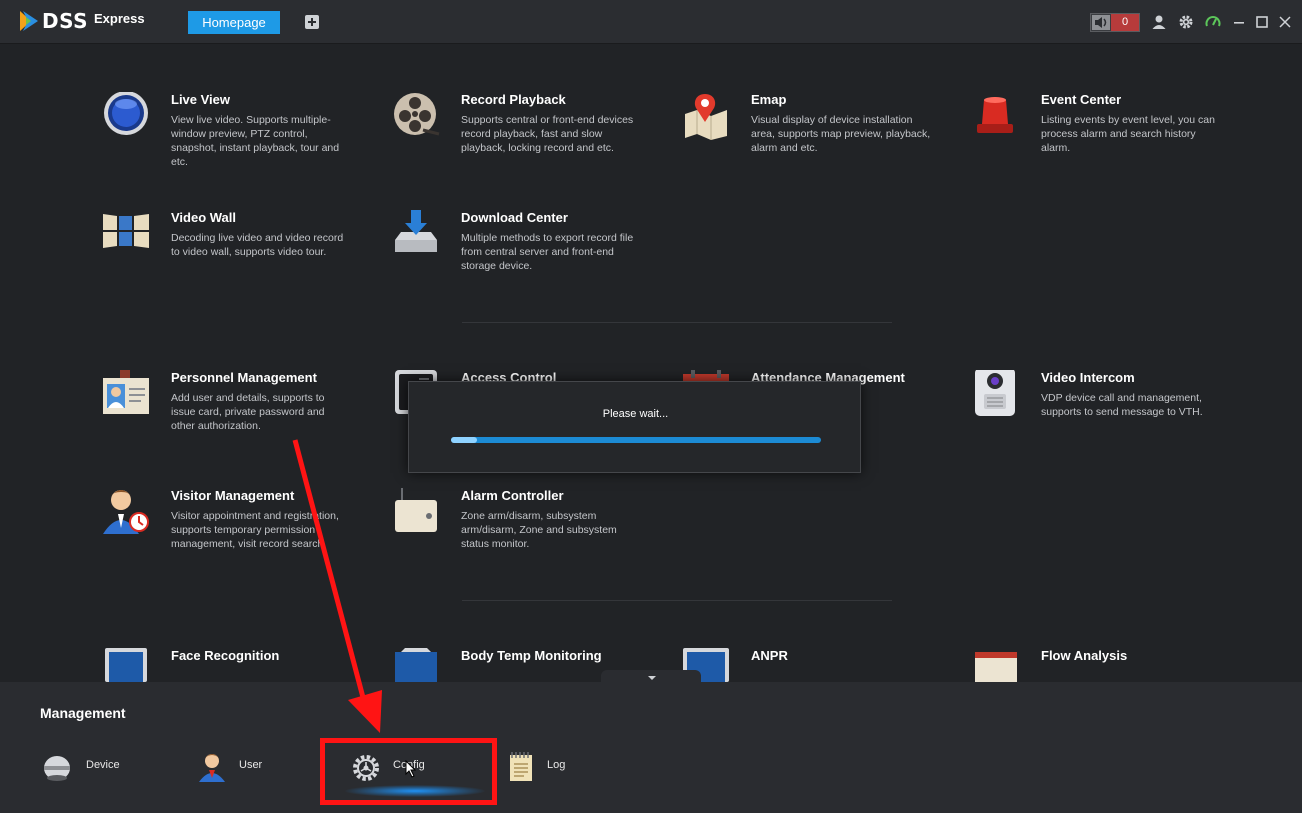  Describe the element at coordinates (416, 231) in the screenshot. I see `download-icon` at that location.